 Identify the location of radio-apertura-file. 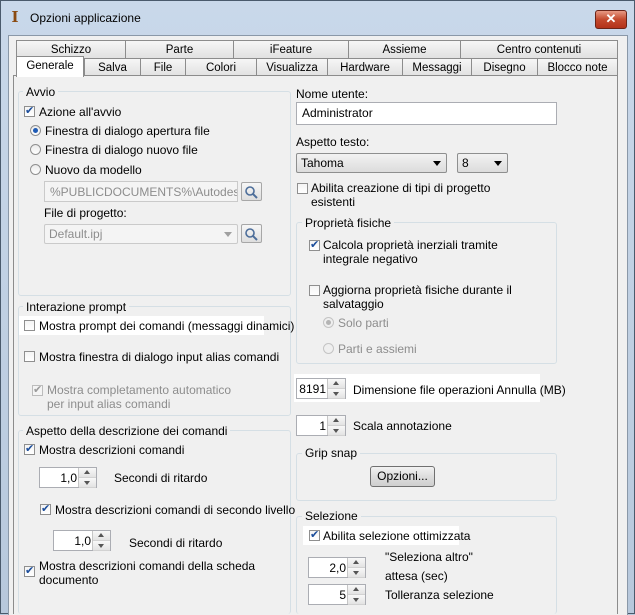
(35, 130).